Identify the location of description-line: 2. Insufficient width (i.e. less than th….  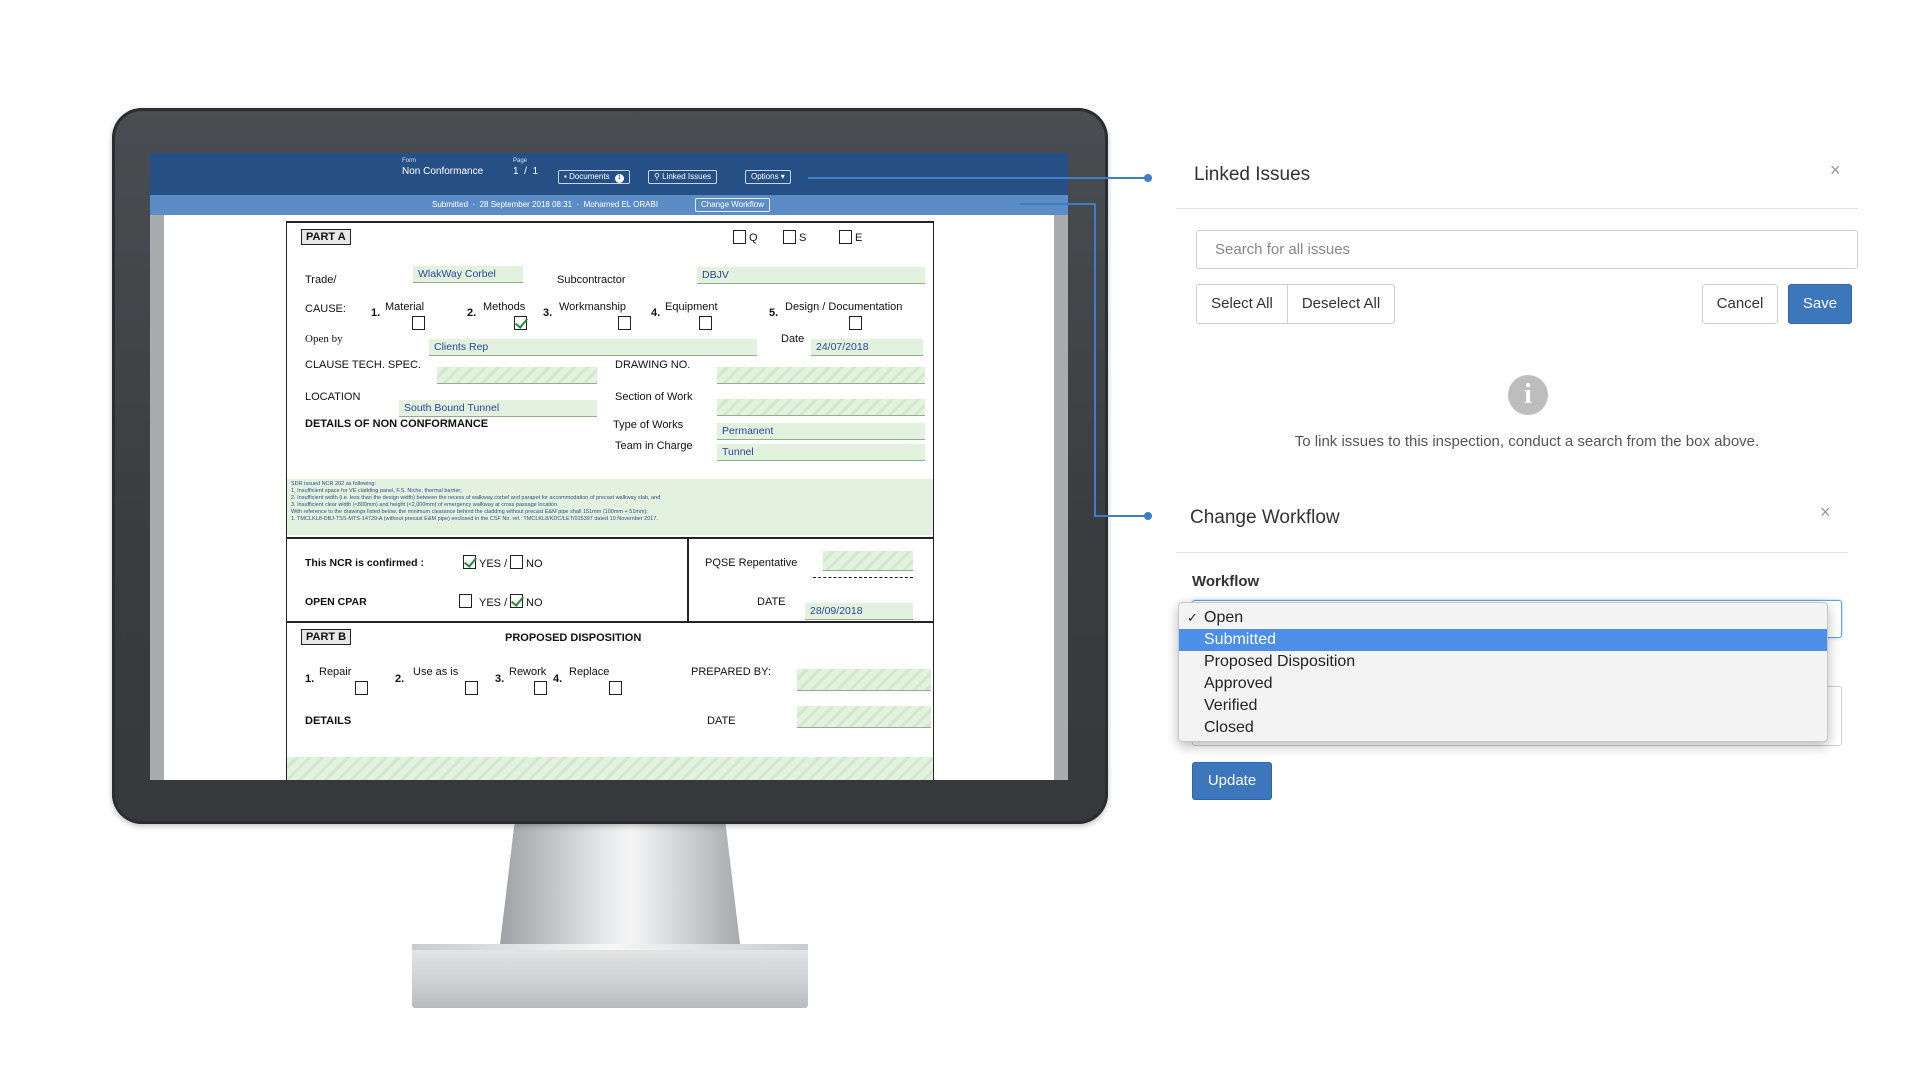
(476, 498).